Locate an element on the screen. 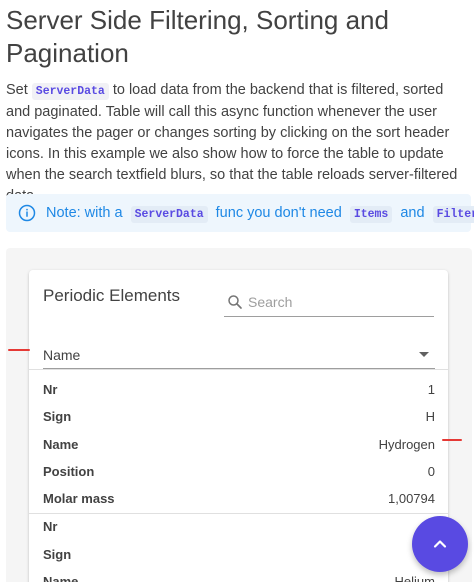 This screenshot has height=582, width=474. divider is located at coordinates (238, 369).